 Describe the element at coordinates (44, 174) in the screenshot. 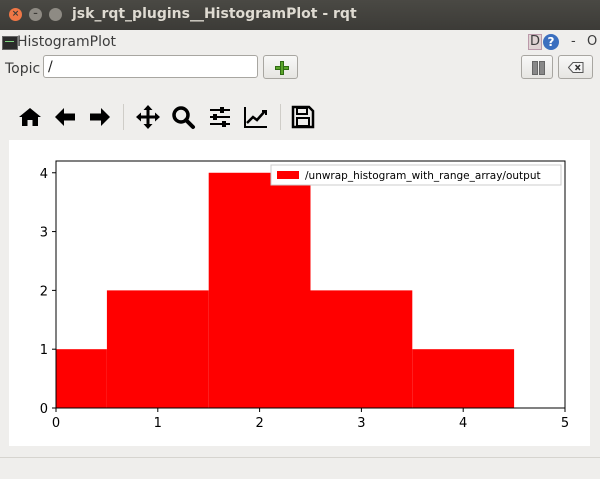

I see `y-tick-label: 4` at that location.